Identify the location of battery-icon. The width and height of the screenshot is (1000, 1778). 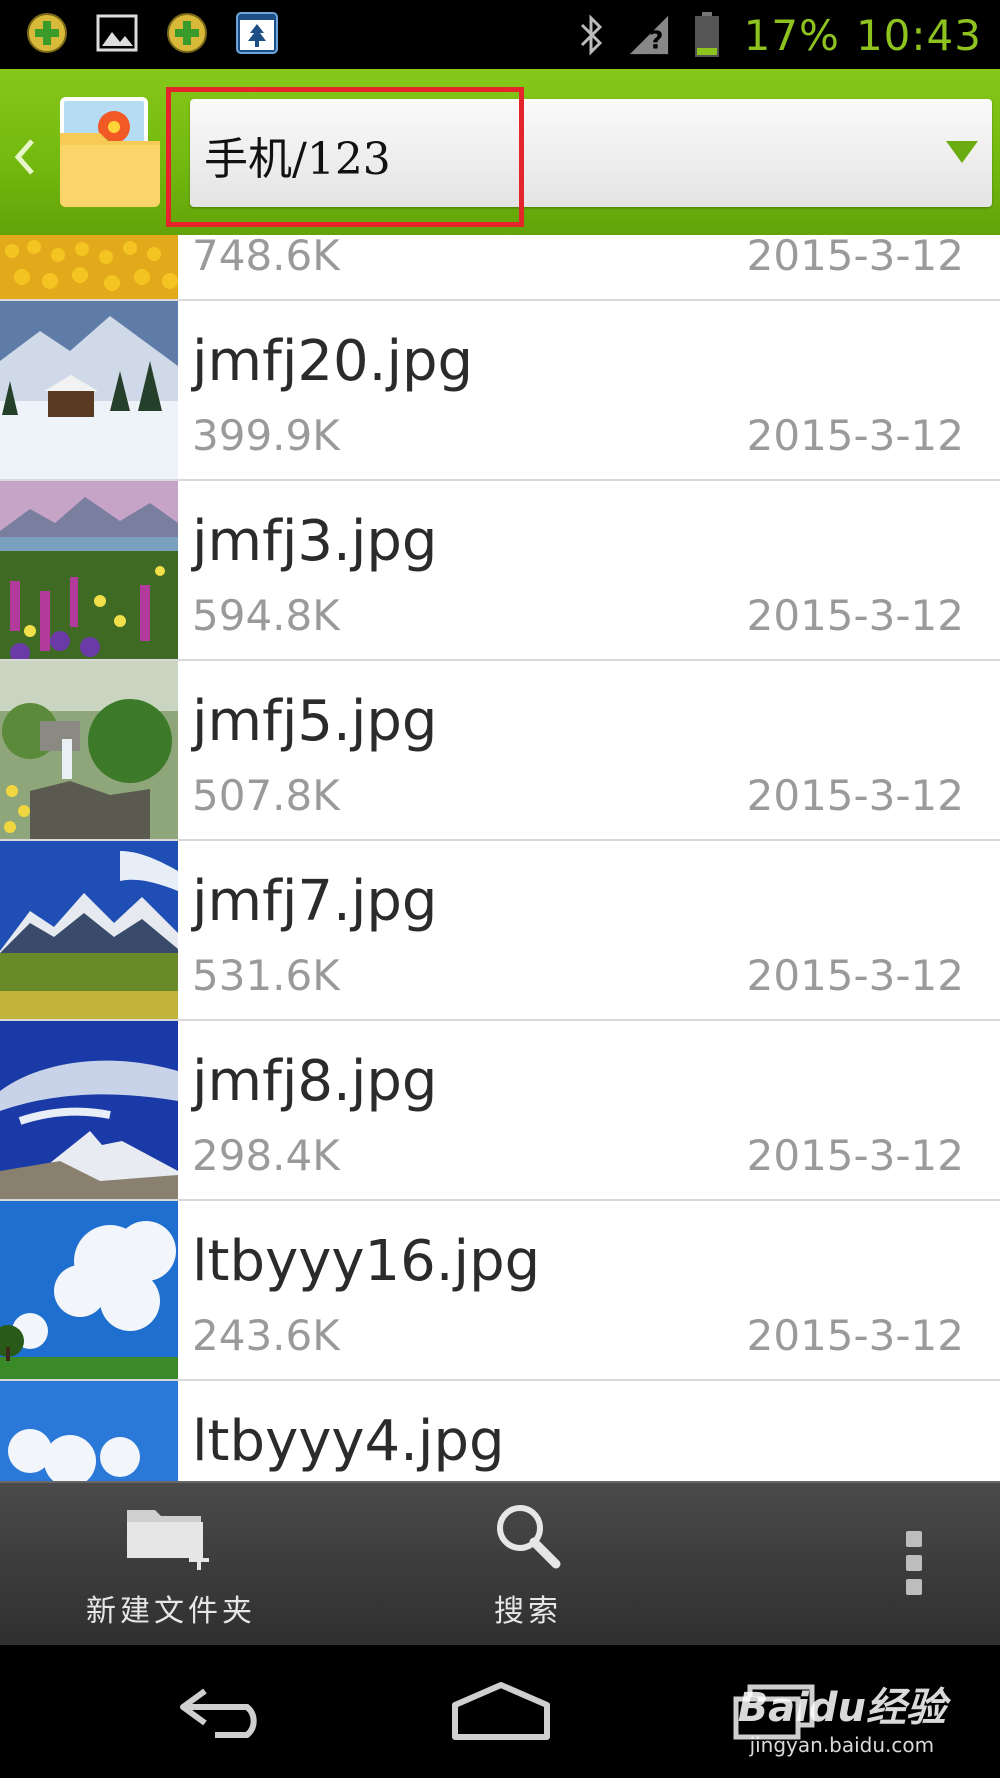
(707, 34).